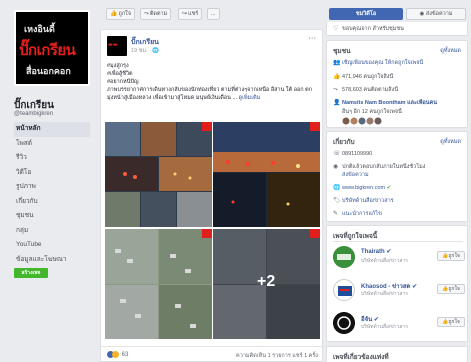 This screenshot has width=471, height=362. I want to click on pencil-icon: ✎, so click(336, 214).